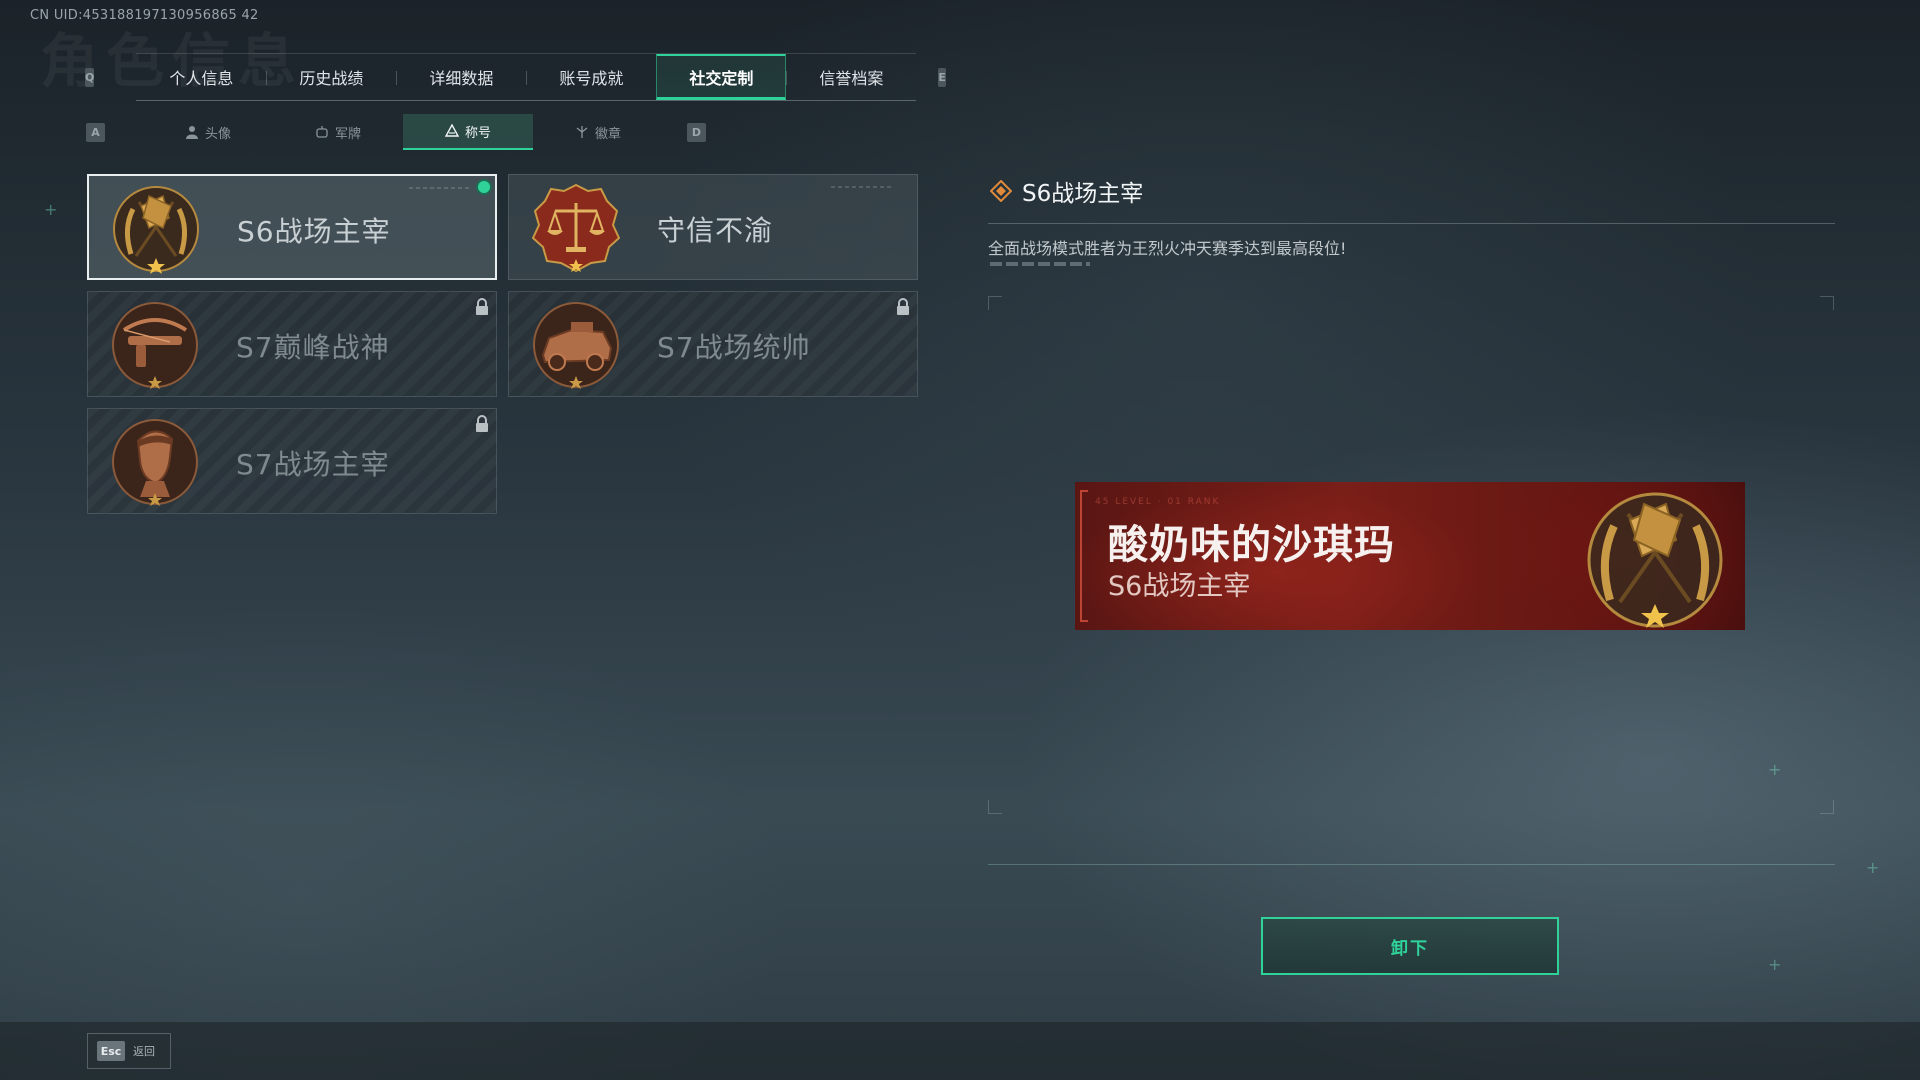 The image size is (1920, 1080). Describe the element at coordinates (451, 130) in the screenshot. I see `triangle-icon` at that location.